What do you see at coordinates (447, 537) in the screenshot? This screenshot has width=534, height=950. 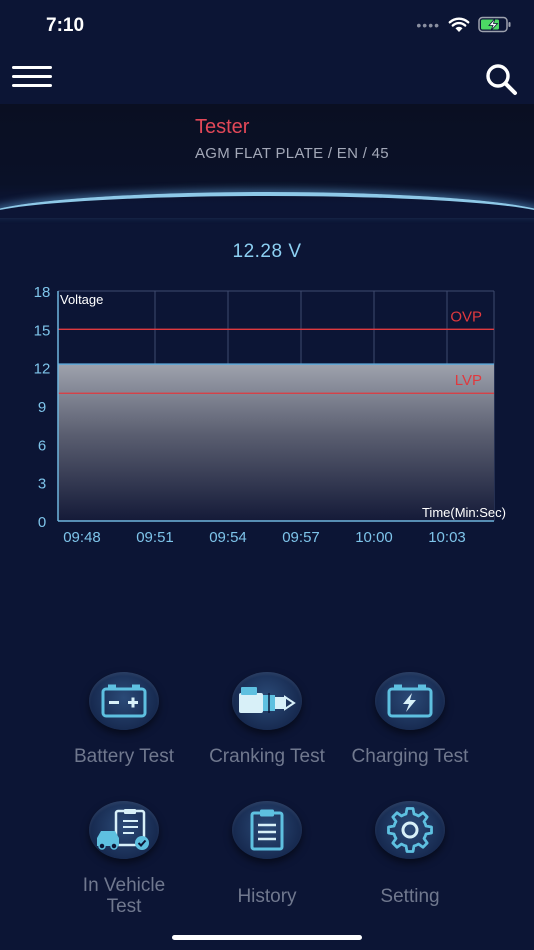 I see `x-tick-label: 10:03` at bounding box center [447, 537].